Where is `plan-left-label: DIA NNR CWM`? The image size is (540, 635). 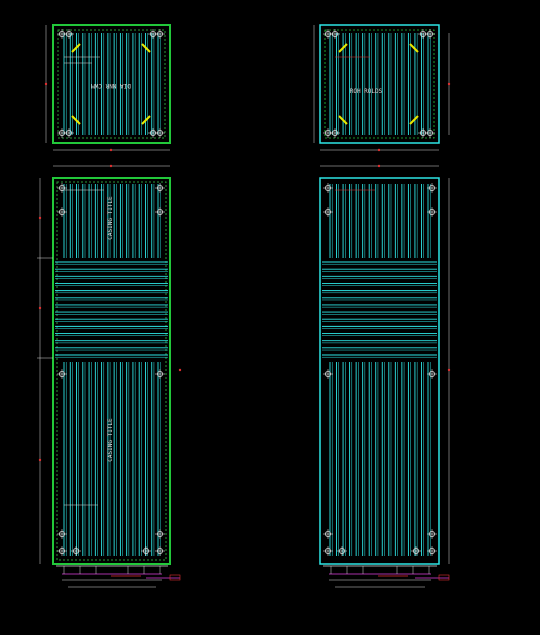
plan-left-label: DIA NNR CWM is located at coordinates (111, 85).